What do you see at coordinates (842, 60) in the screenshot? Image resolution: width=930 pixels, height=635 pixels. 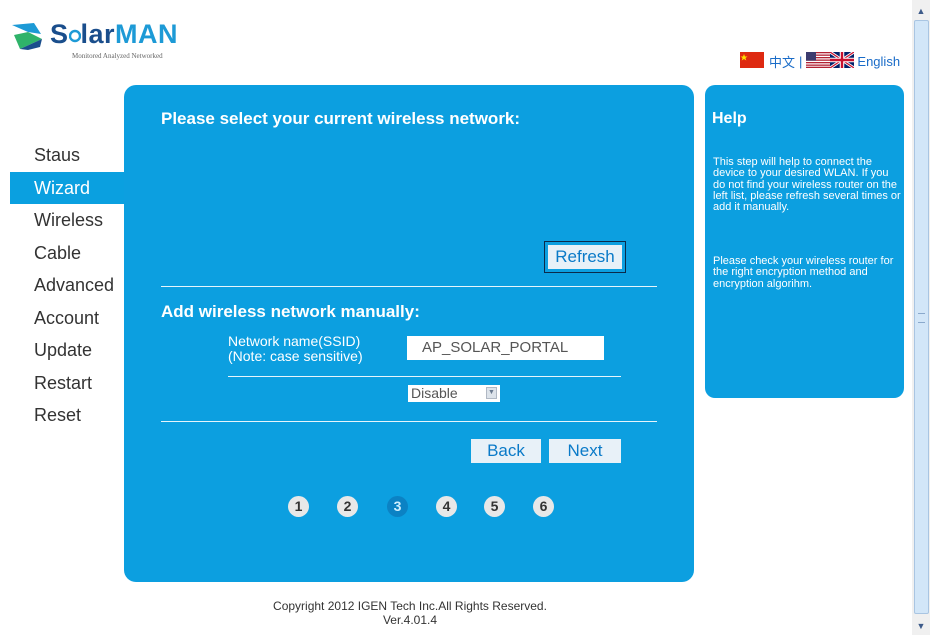 I see `uk-flag-icon` at bounding box center [842, 60].